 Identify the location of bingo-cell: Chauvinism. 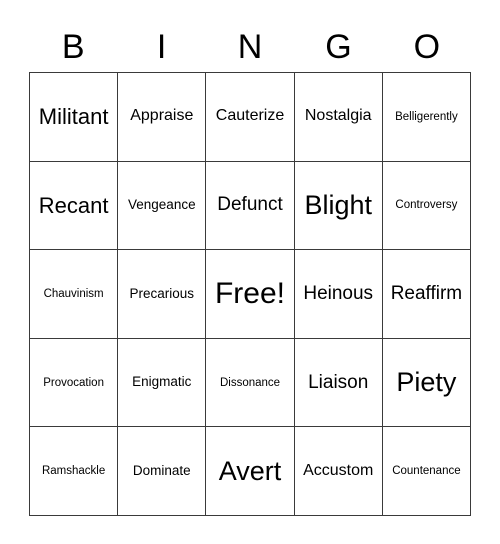
(74, 294).